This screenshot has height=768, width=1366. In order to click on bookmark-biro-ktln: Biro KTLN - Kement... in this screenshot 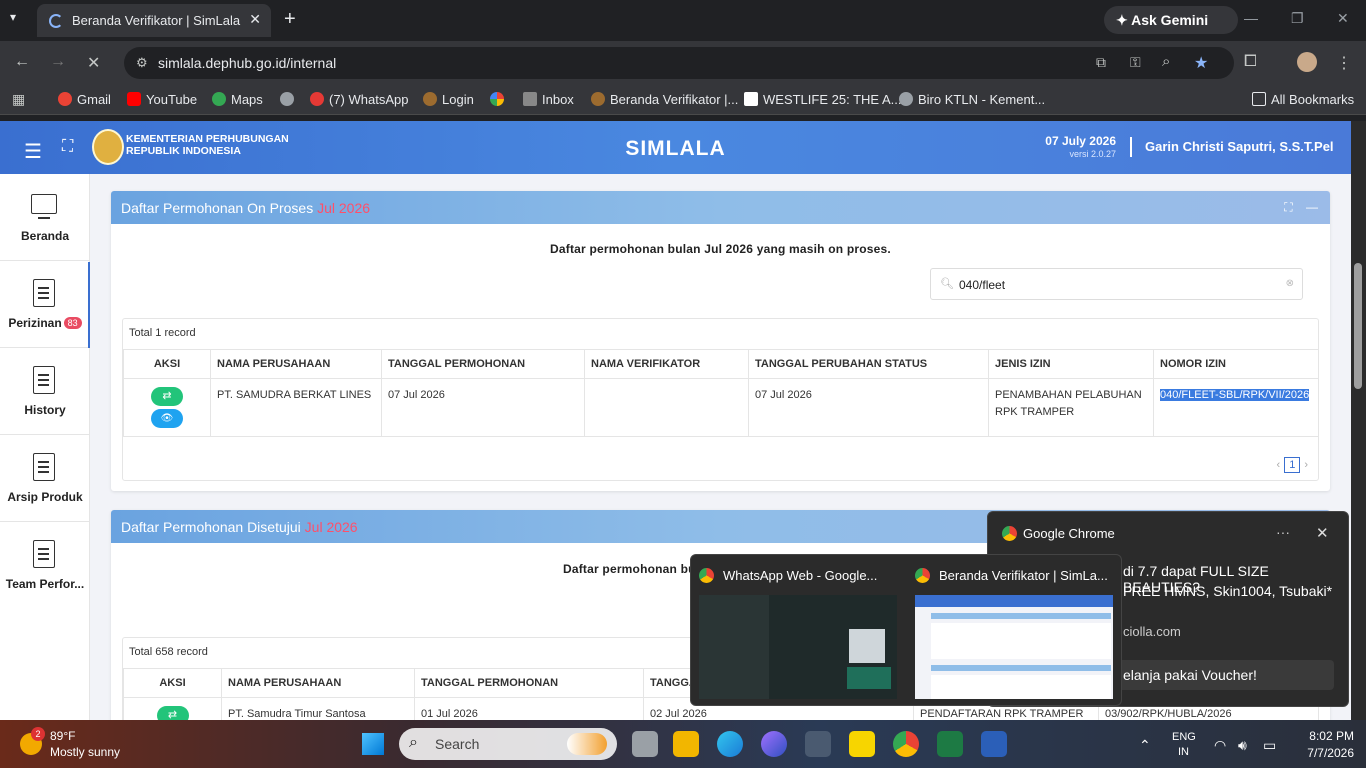, I will do `click(972, 99)`.